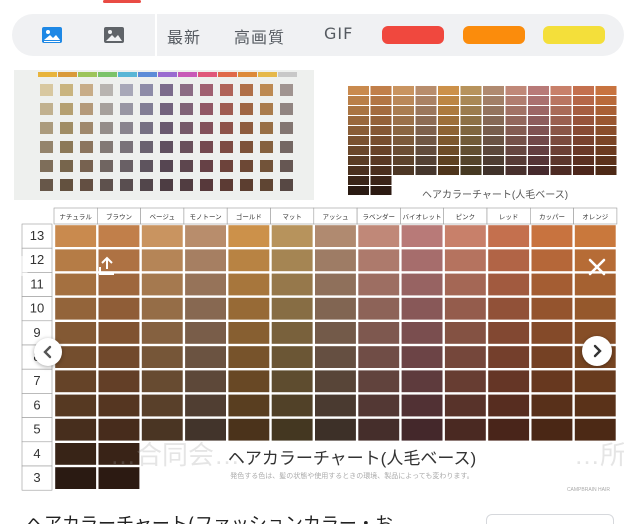 The height and width of the screenshot is (524, 638). I want to click on row-header-label: 13, so click(37, 235).